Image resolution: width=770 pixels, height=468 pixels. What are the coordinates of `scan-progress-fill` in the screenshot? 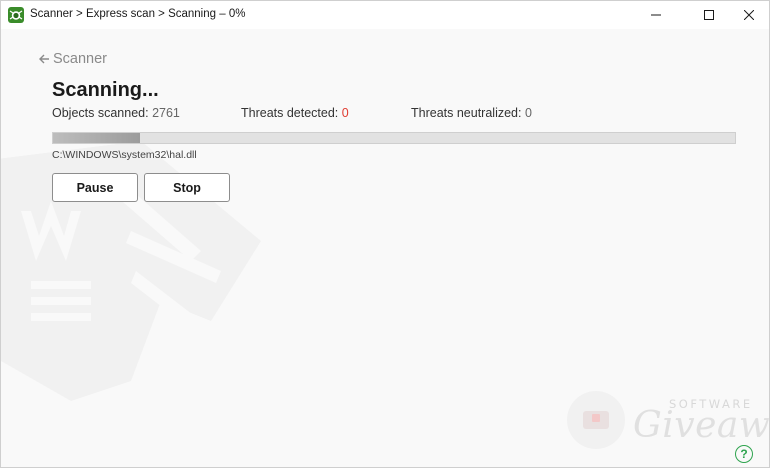 It's located at (96, 138).